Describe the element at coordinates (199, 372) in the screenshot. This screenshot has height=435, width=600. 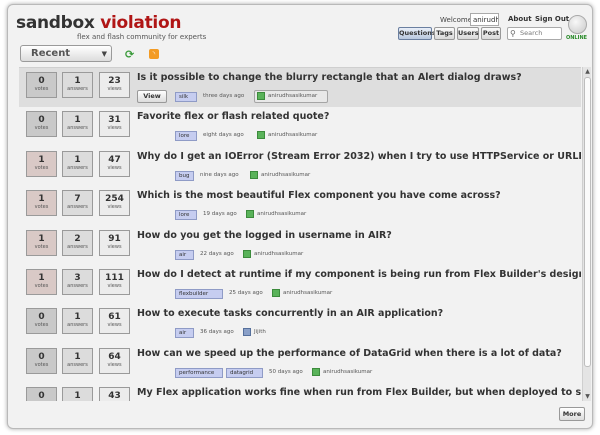
I see `tag-chip: performance` at that location.